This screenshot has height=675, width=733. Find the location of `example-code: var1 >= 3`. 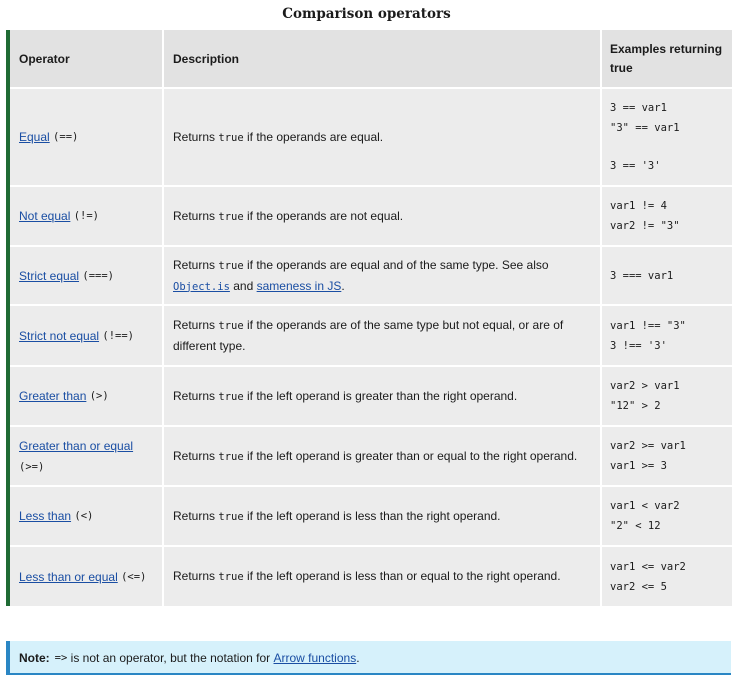

example-code: var1 >= 3 is located at coordinates (638, 466).